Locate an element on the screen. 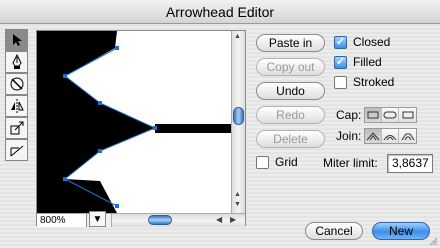  cap-round-icon is located at coordinates (390, 115).